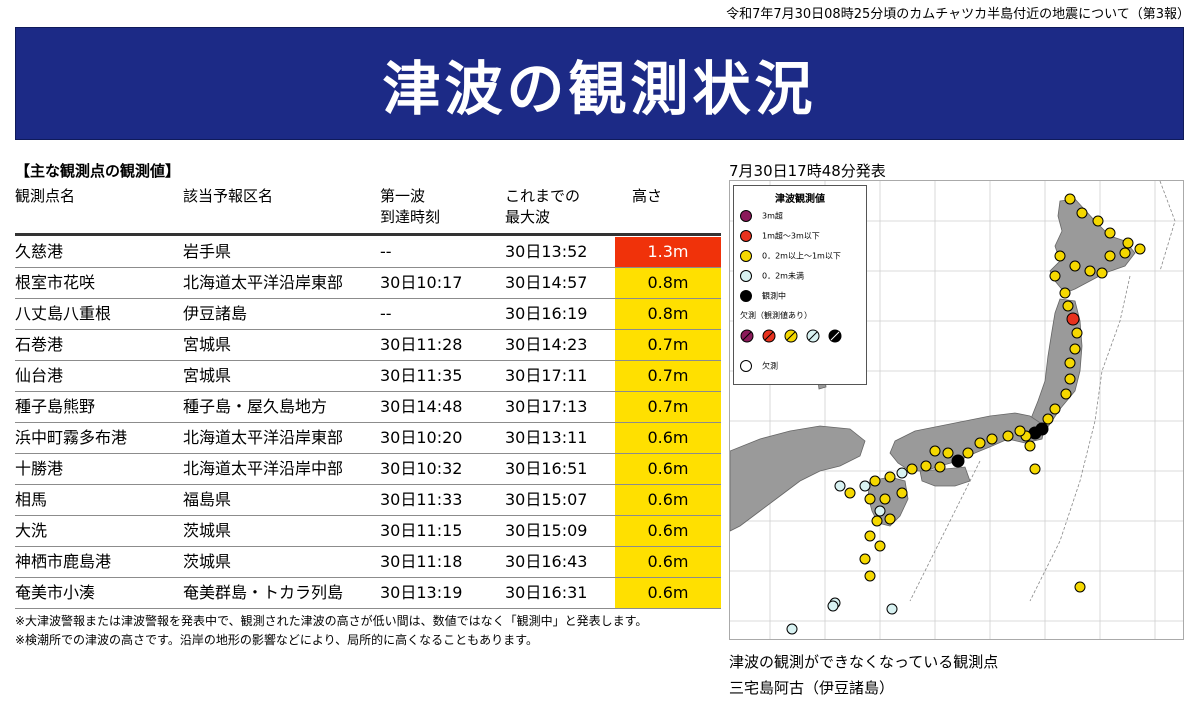 The image size is (1200, 715). What do you see at coordinates (800, 199) in the screenshot?
I see `legend-title: 津波観測値` at bounding box center [800, 199].